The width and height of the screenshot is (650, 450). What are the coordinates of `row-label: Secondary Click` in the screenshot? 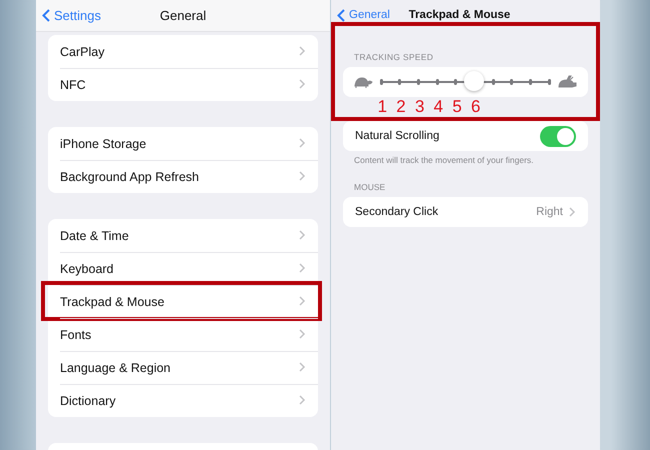 It's located at (396, 212).